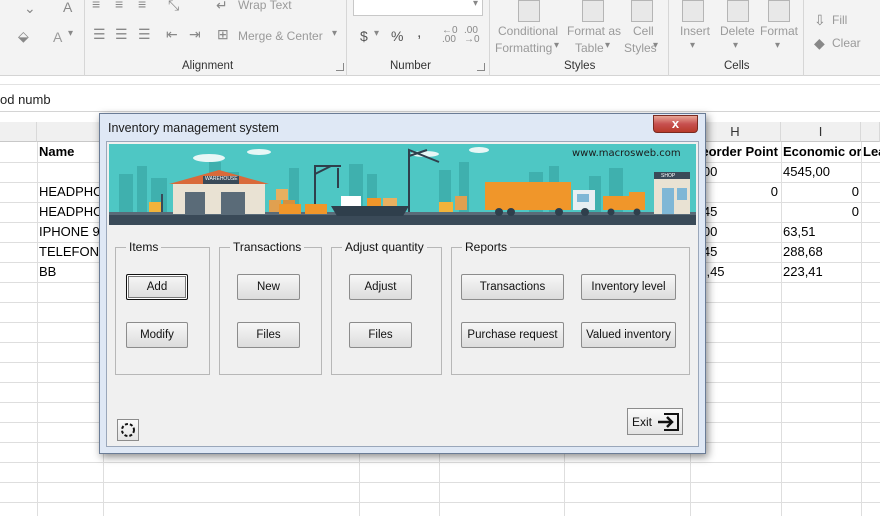  I want to click on decrease-decimal-icon: .00 →0, so click(472, 35).